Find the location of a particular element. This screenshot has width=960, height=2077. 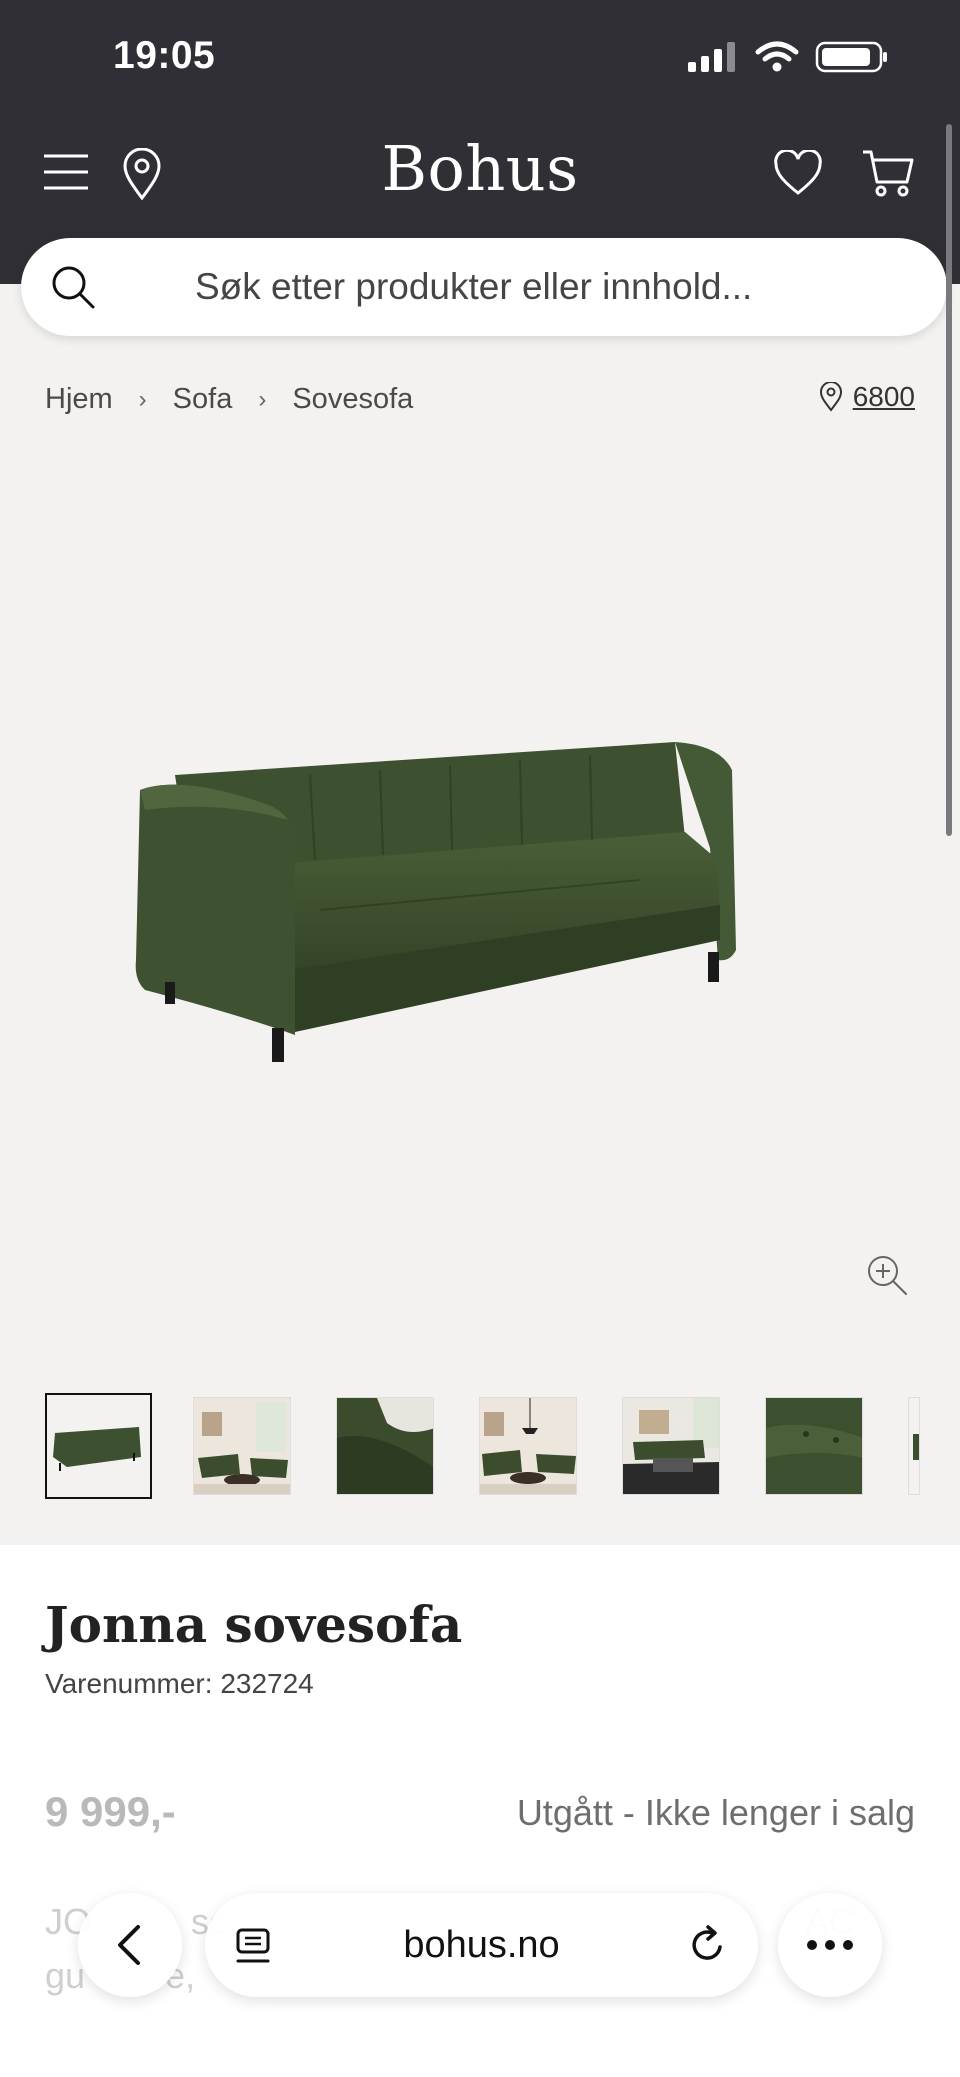

status-time: 19:05 is located at coordinates (164, 55).